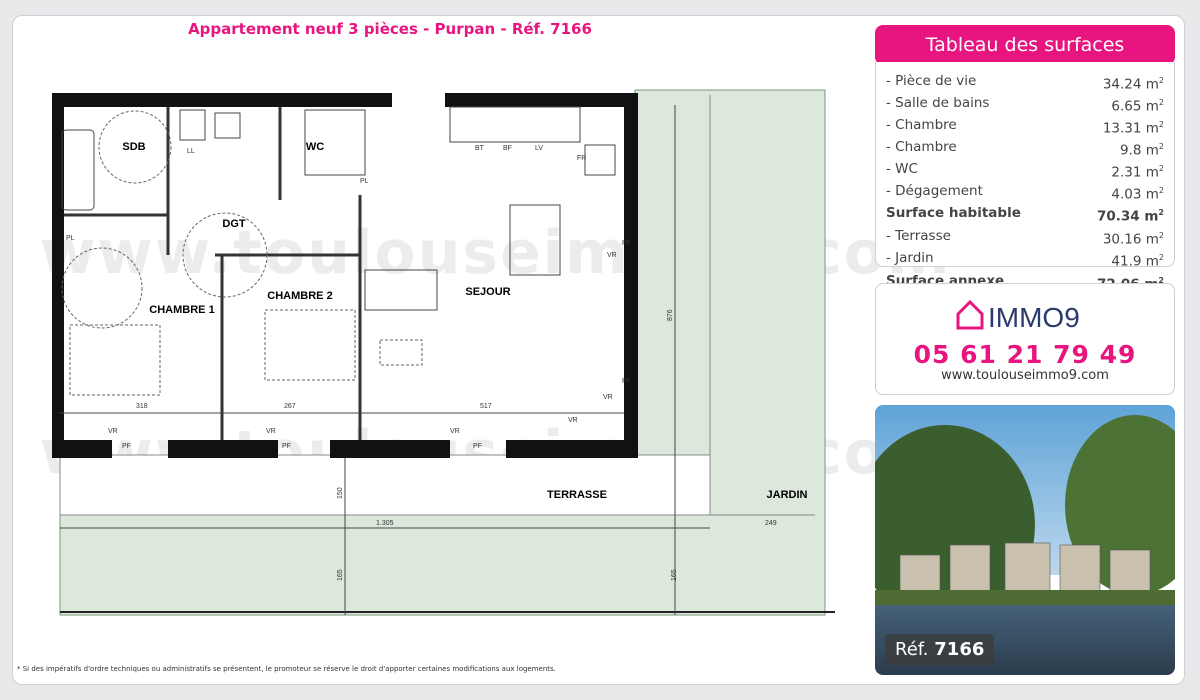 The width and height of the screenshot is (1200, 700). I want to click on phone-number: 05 61 21 79 49, so click(1025, 354).